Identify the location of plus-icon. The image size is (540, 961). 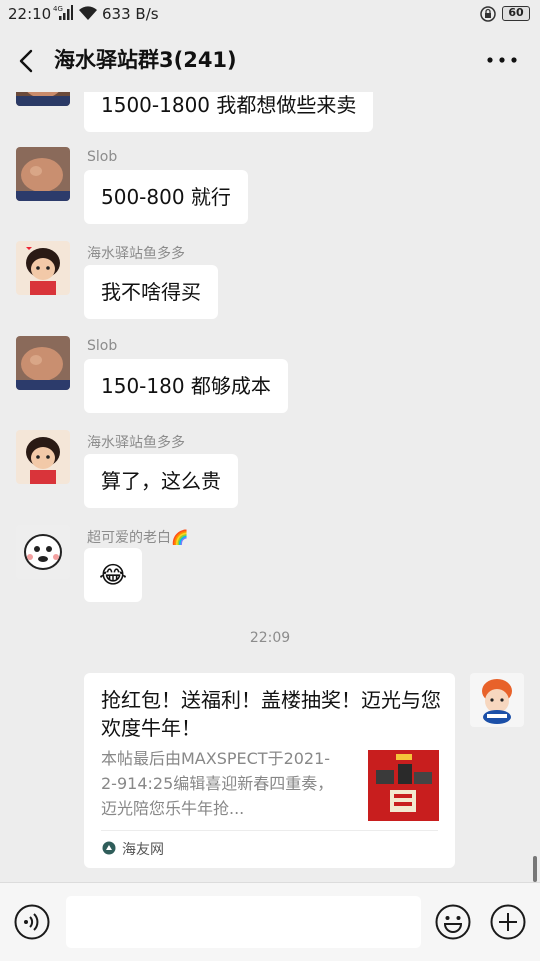
(508, 922).